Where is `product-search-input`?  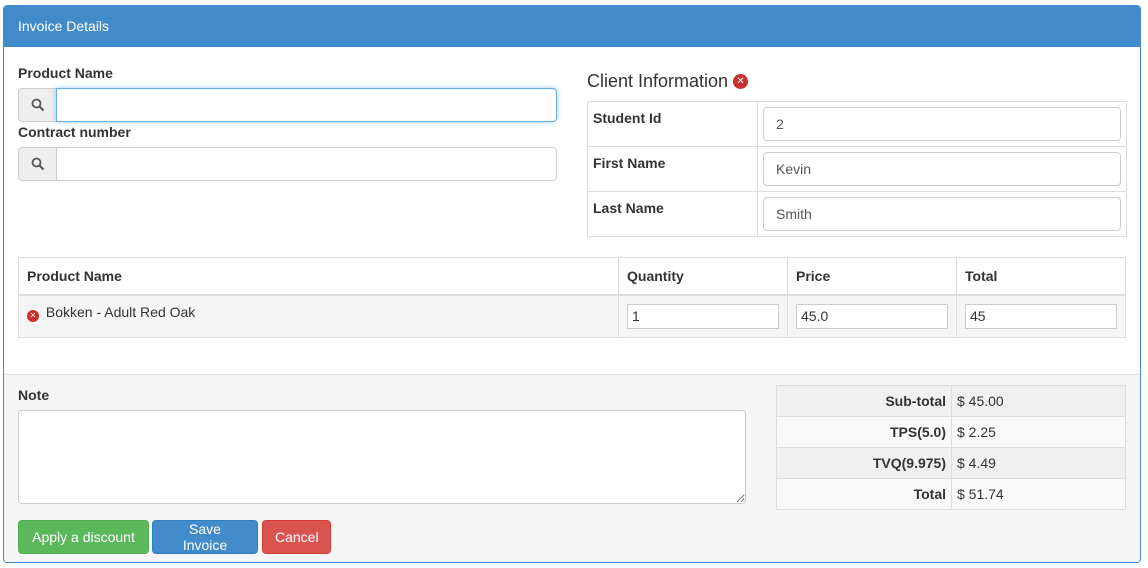
product-search-input is located at coordinates (306, 105).